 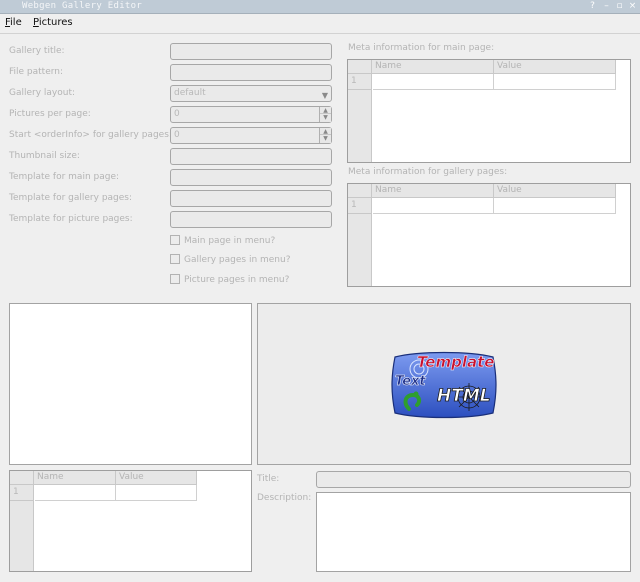 I want to click on start-orderinfo-label: Start <orderInfo> for gallery pages:, so click(x=90, y=135).